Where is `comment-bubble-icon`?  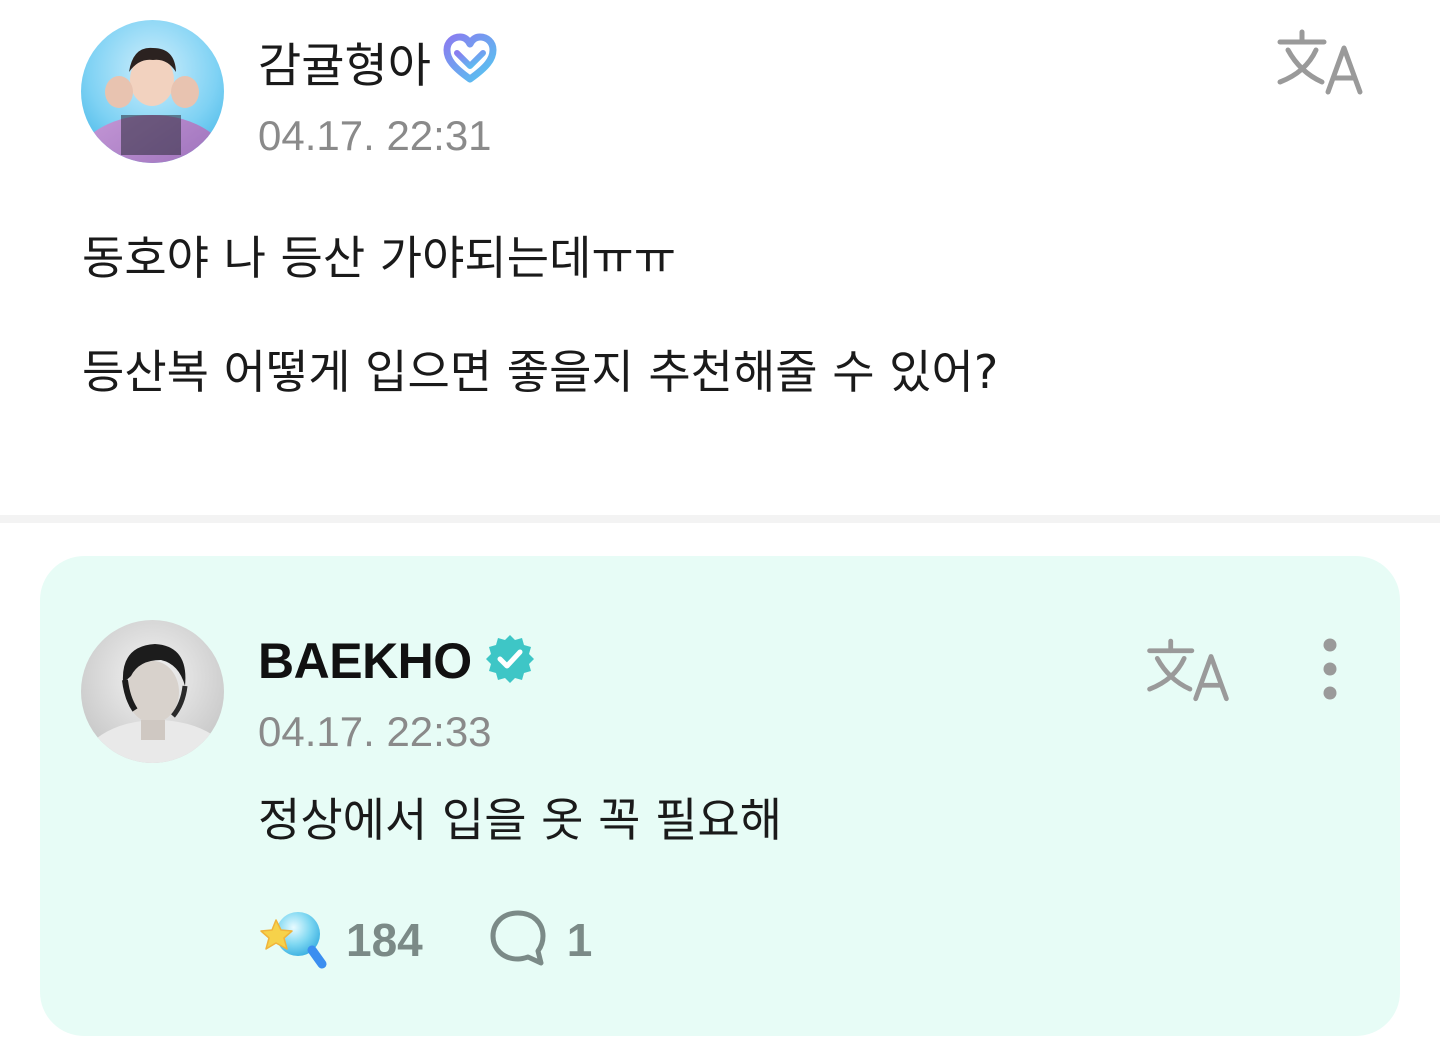 comment-bubble-icon is located at coordinates (518, 940).